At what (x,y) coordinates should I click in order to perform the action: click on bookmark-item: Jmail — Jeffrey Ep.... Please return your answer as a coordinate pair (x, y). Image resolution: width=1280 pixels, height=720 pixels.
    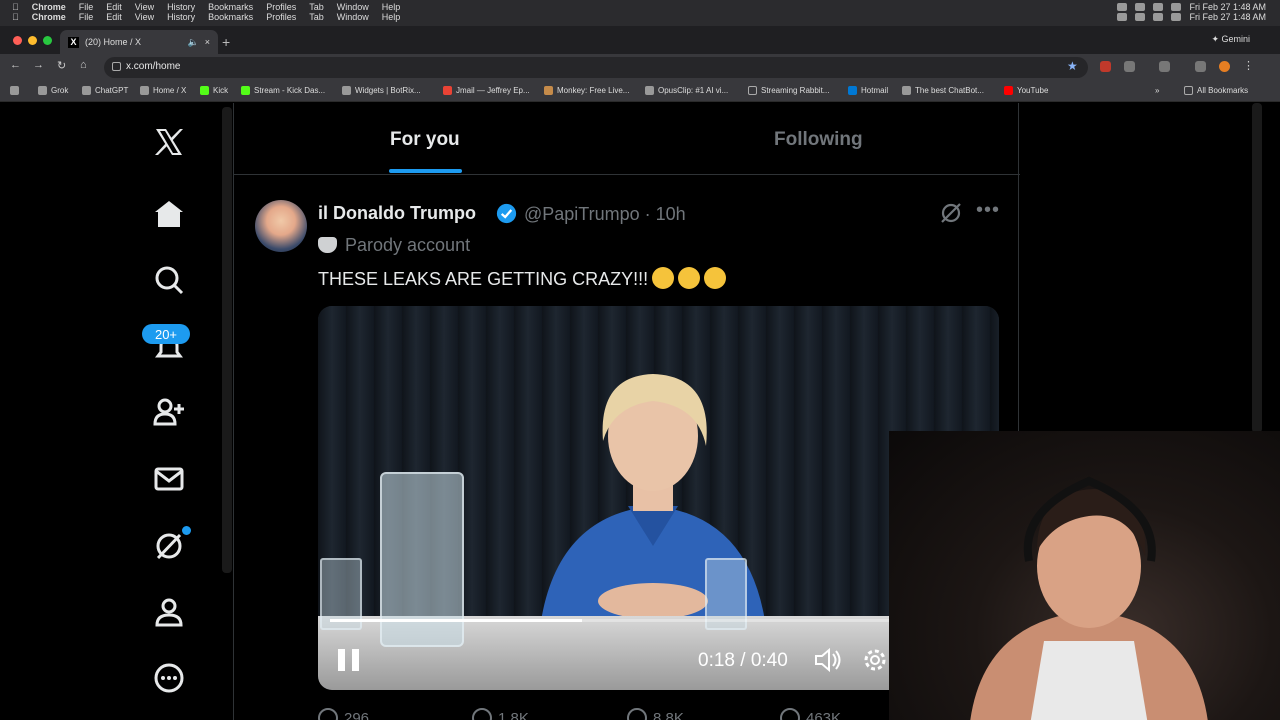
    Looking at the image, I should click on (486, 90).